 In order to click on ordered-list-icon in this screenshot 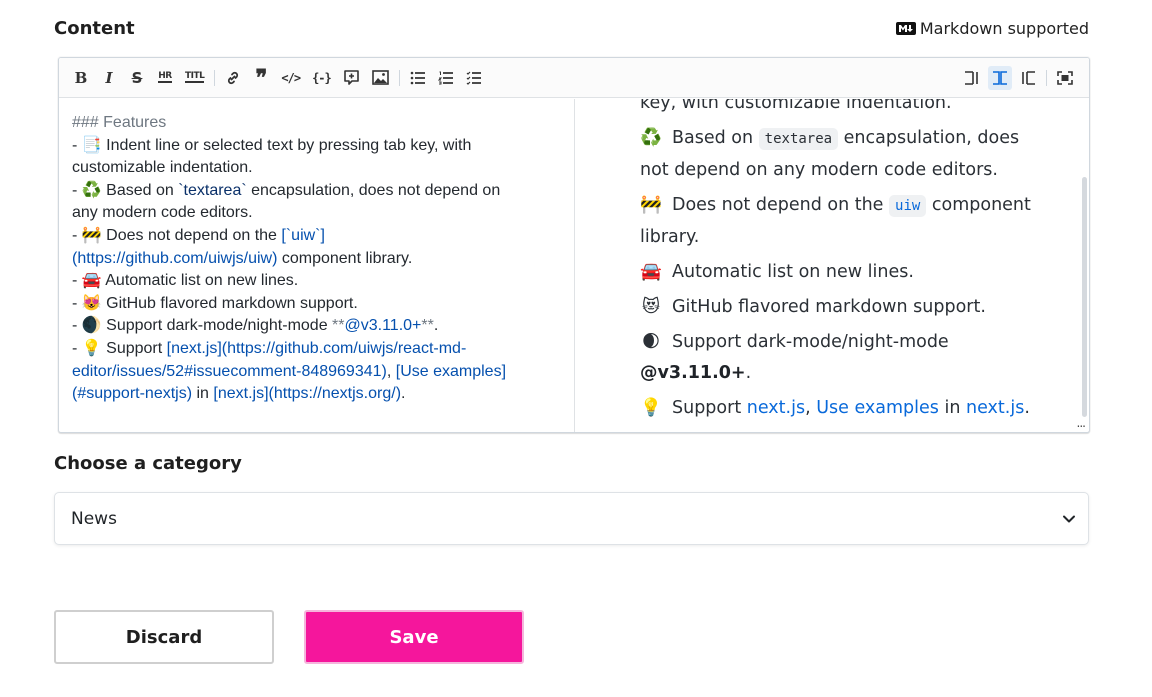, I will do `click(445, 77)`.